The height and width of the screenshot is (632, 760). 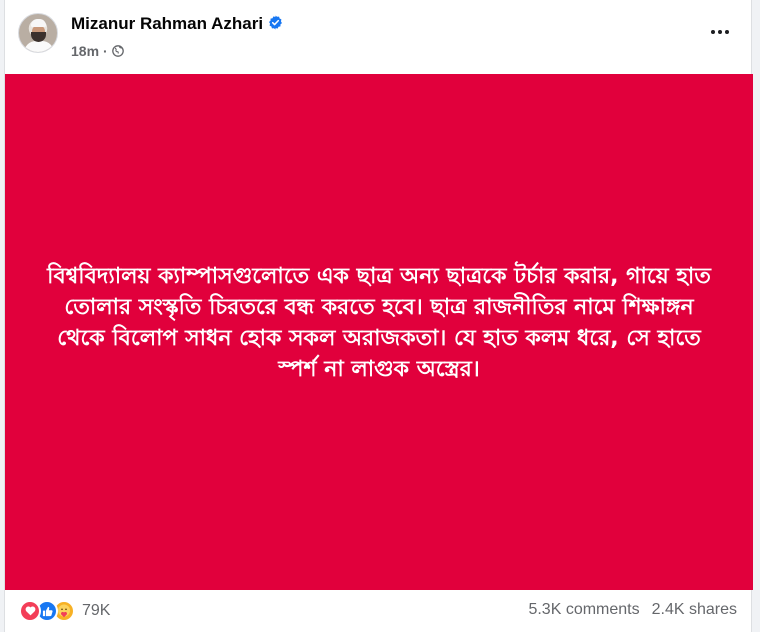 What do you see at coordinates (96, 610) in the screenshot?
I see `reaction-count: 79K` at bounding box center [96, 610].